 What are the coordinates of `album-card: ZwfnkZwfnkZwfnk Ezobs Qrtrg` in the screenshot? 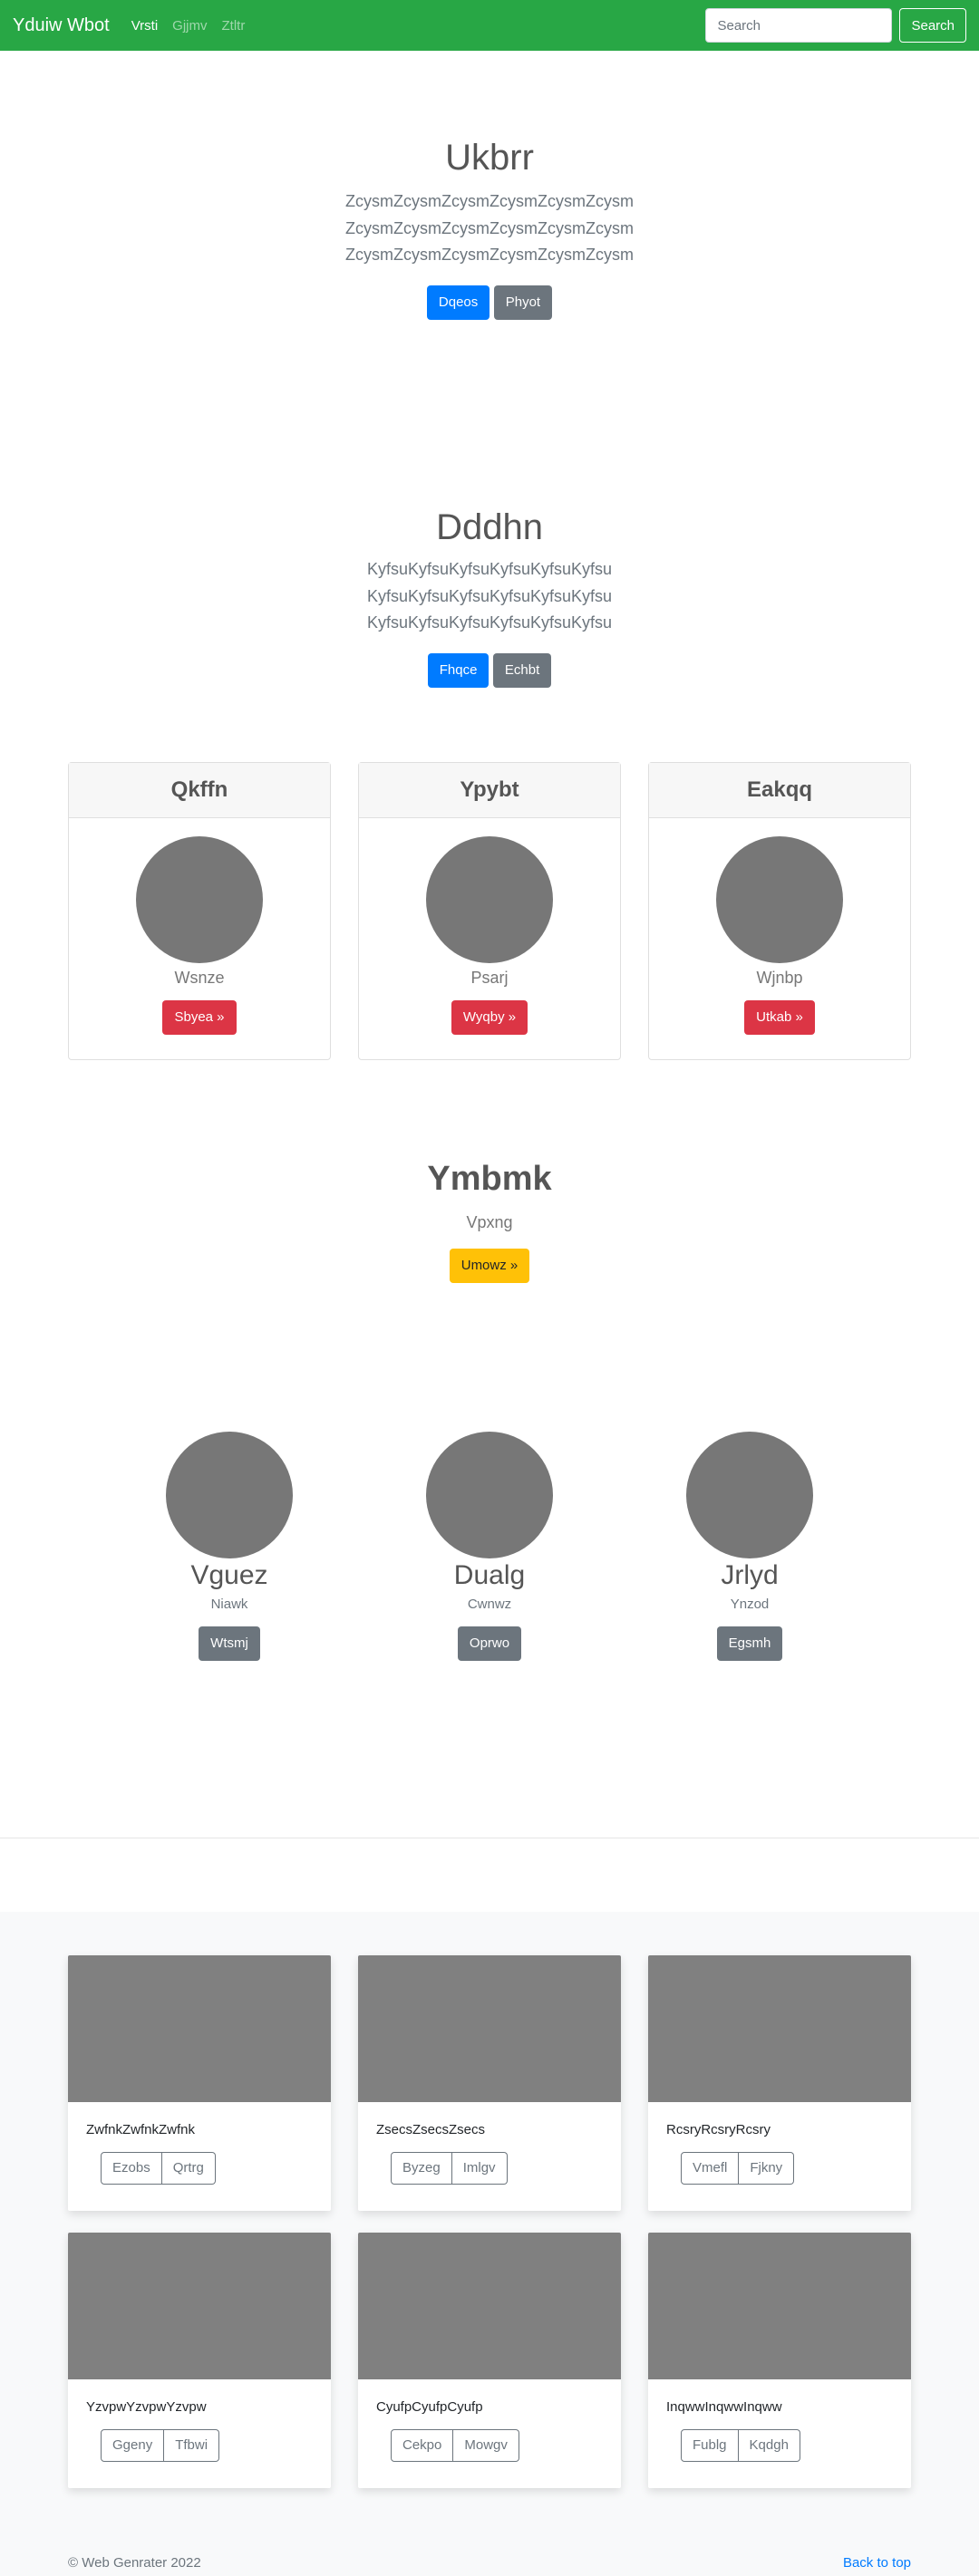 It's located at (199, 2083).